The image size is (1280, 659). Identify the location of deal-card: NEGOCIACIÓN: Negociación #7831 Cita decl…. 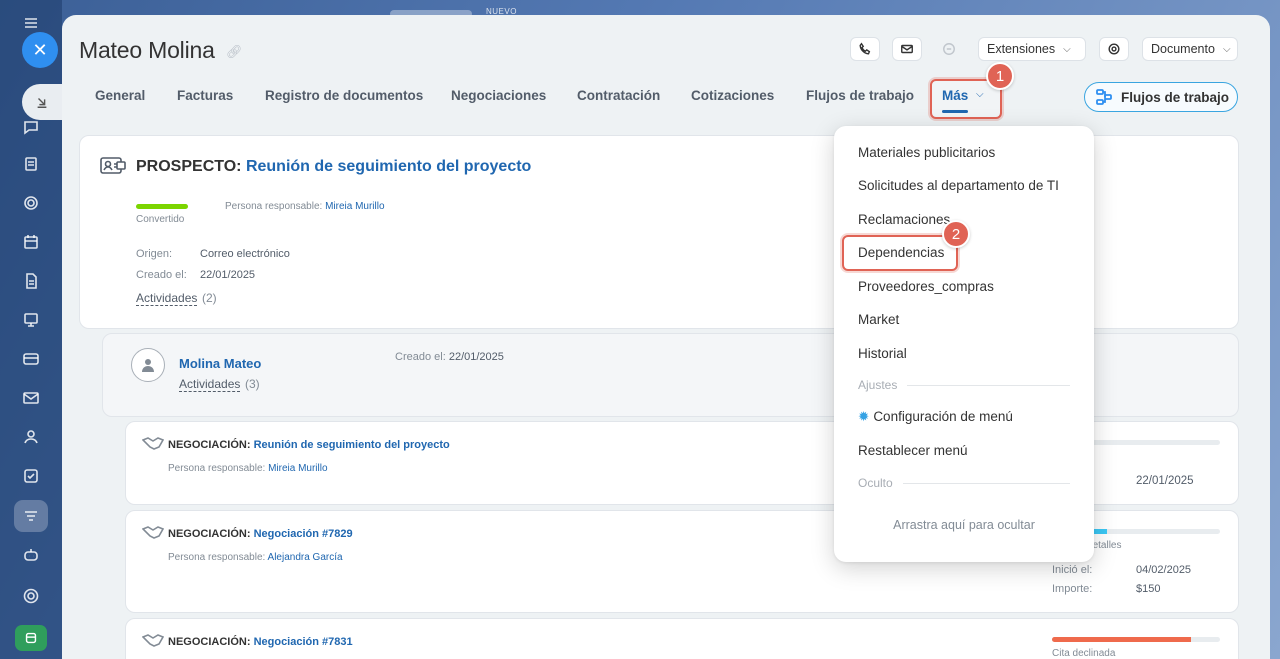
(682, 638).